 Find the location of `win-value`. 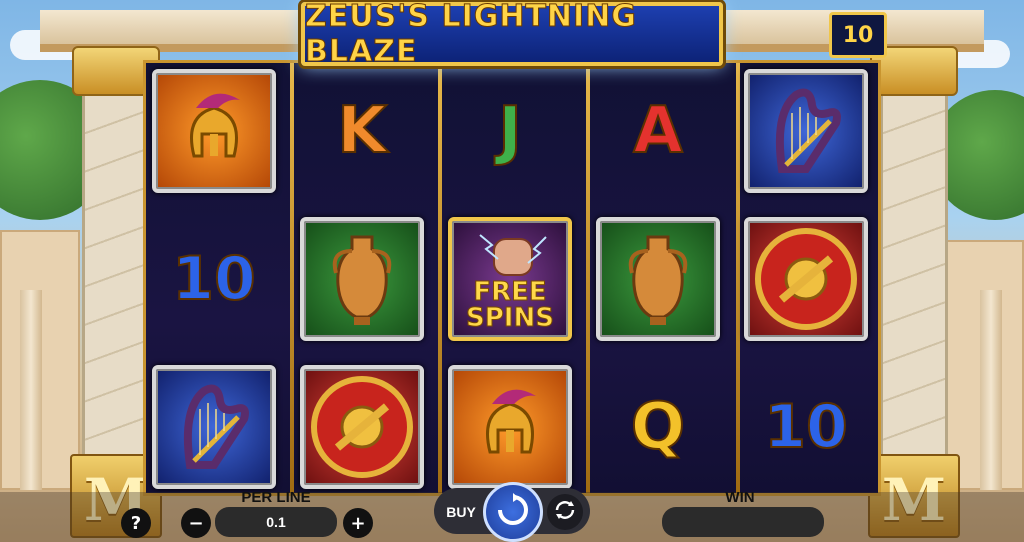

win-value is located at coordinates (743, 522).